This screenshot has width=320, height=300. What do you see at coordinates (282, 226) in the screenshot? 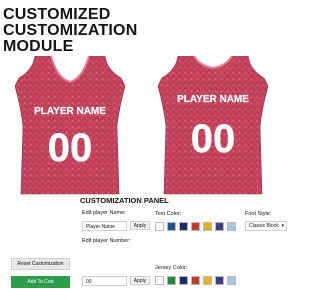
I see `chevron-down-icon: ▾` at bounding box center [282, 226].